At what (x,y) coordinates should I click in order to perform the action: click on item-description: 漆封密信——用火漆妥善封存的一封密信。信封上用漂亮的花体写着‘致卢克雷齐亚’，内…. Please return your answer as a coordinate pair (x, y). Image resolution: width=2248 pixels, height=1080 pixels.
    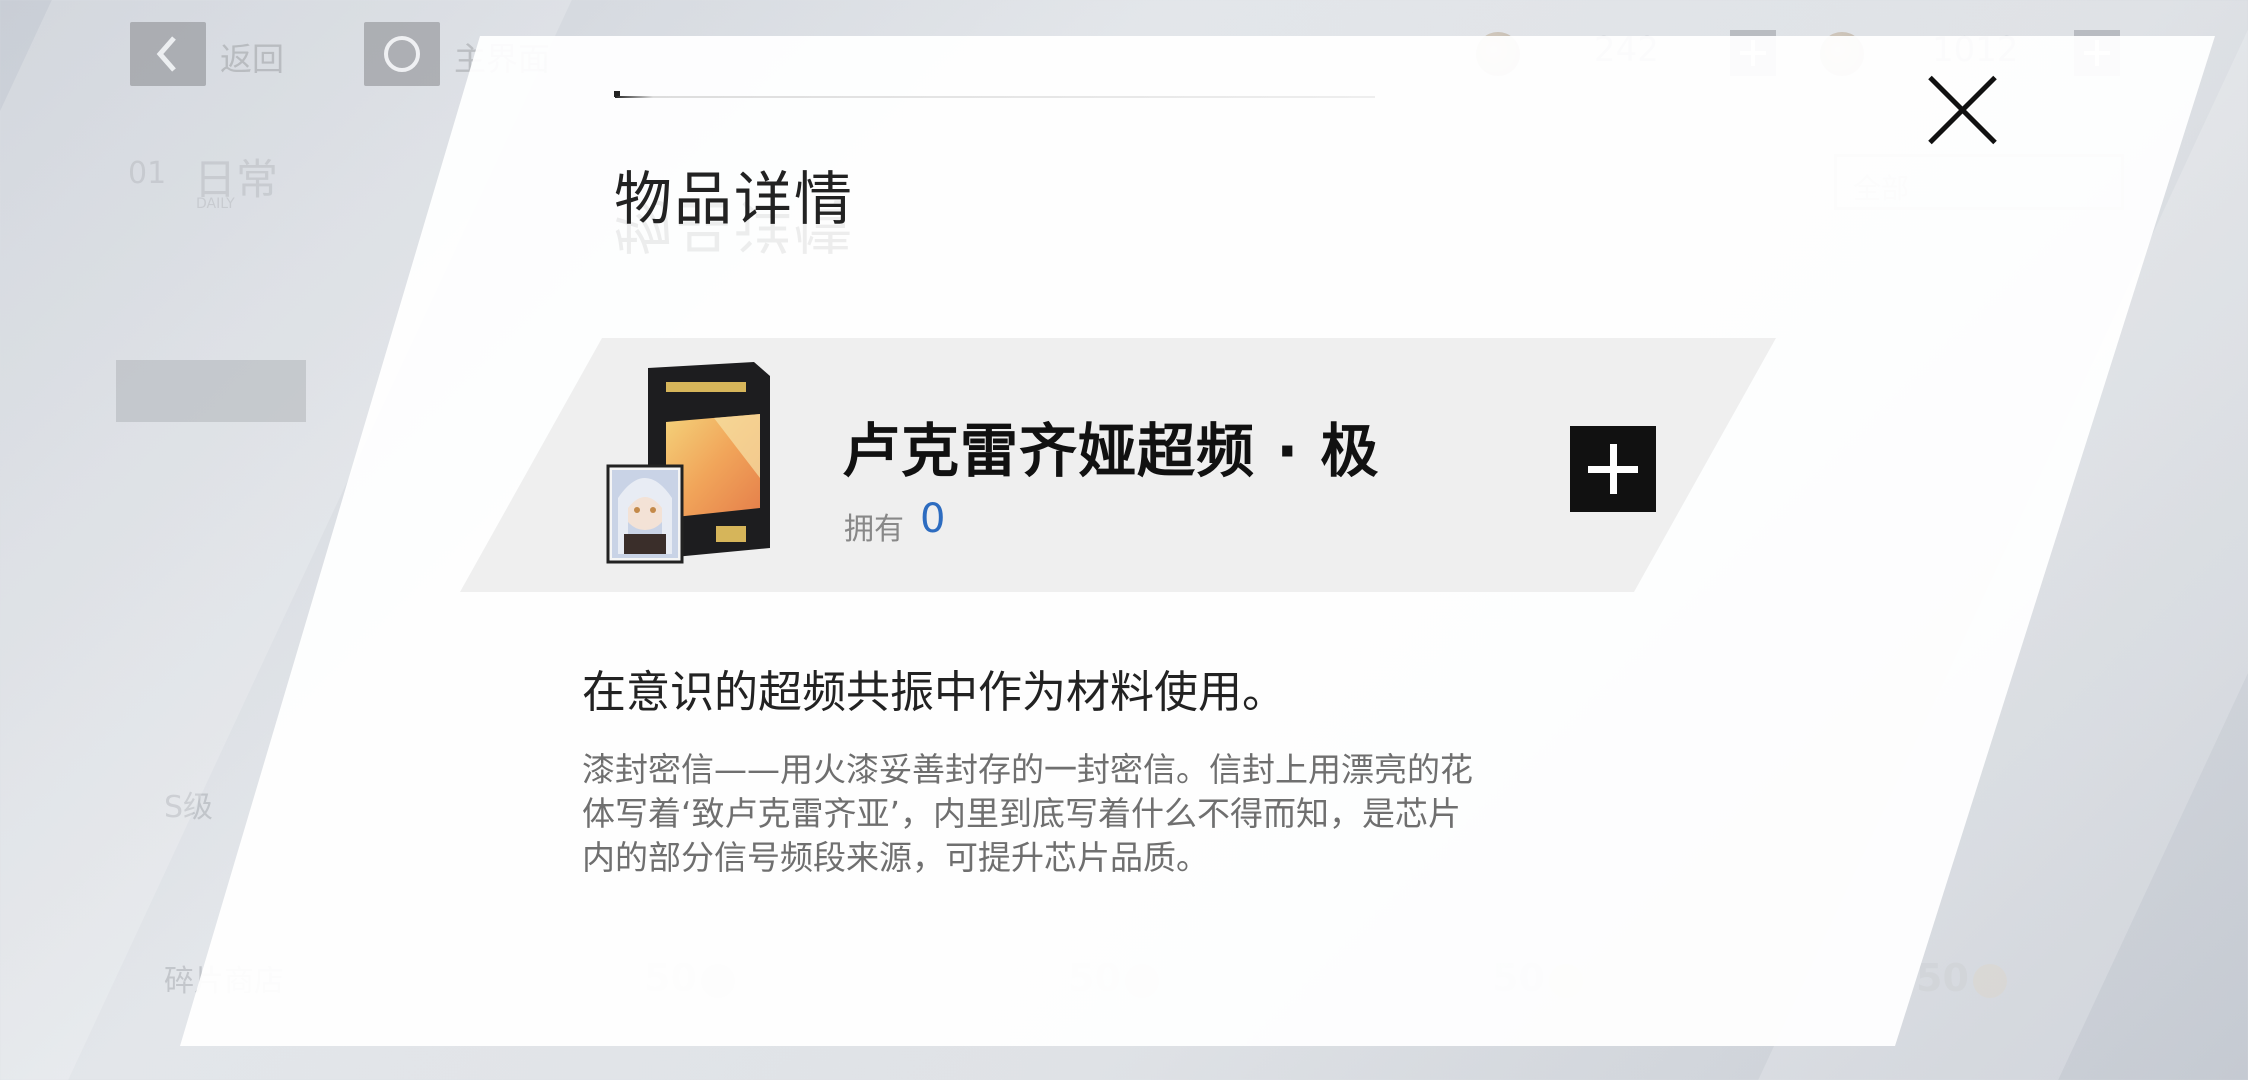
    Looking at the image, I should click on (1027, 813).